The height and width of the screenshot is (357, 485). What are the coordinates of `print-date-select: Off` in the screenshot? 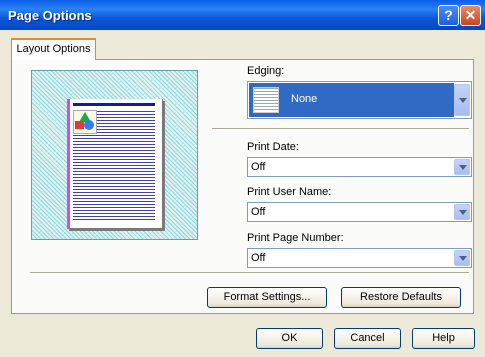 It's located at (359, 167).